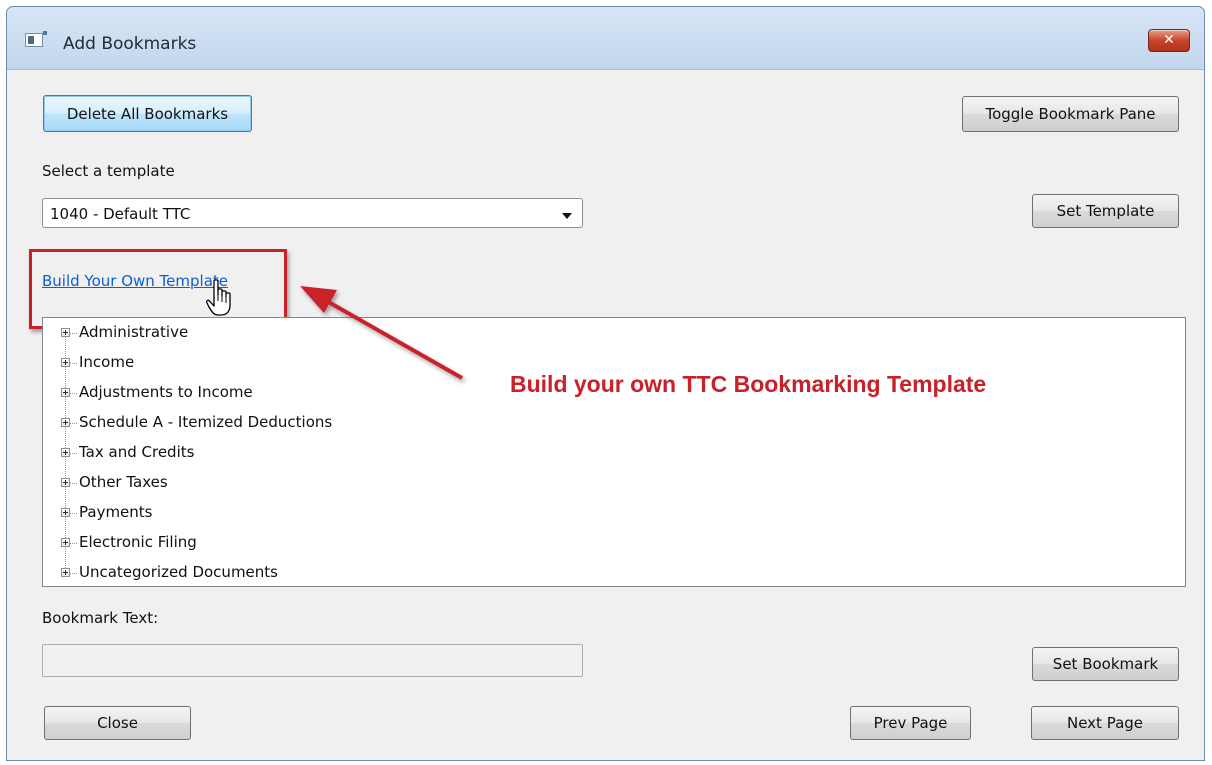 This screenshot has height=765, width=1212. What do you see at coordinates (218, 297) in the screenshot?
I see `hand-pointer-icon` at bounding box center [218, 297].